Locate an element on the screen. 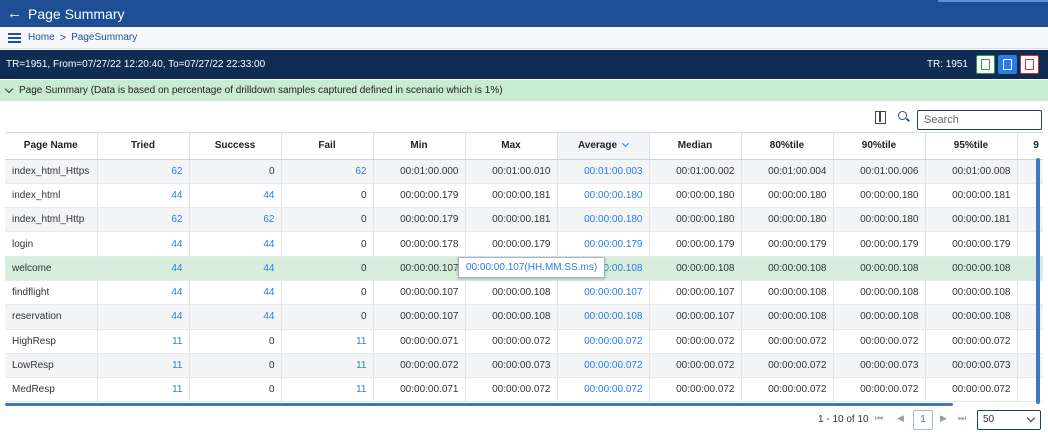  current-page: 1 is located at coordinates (923, 420).